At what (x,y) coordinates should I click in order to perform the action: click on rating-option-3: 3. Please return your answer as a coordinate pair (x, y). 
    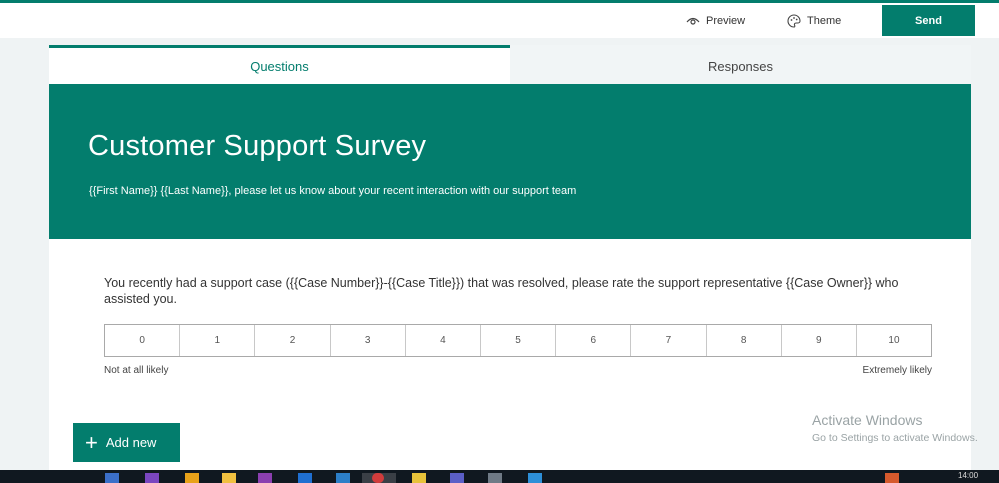
    Looking at the image, I should click on (367, 340).